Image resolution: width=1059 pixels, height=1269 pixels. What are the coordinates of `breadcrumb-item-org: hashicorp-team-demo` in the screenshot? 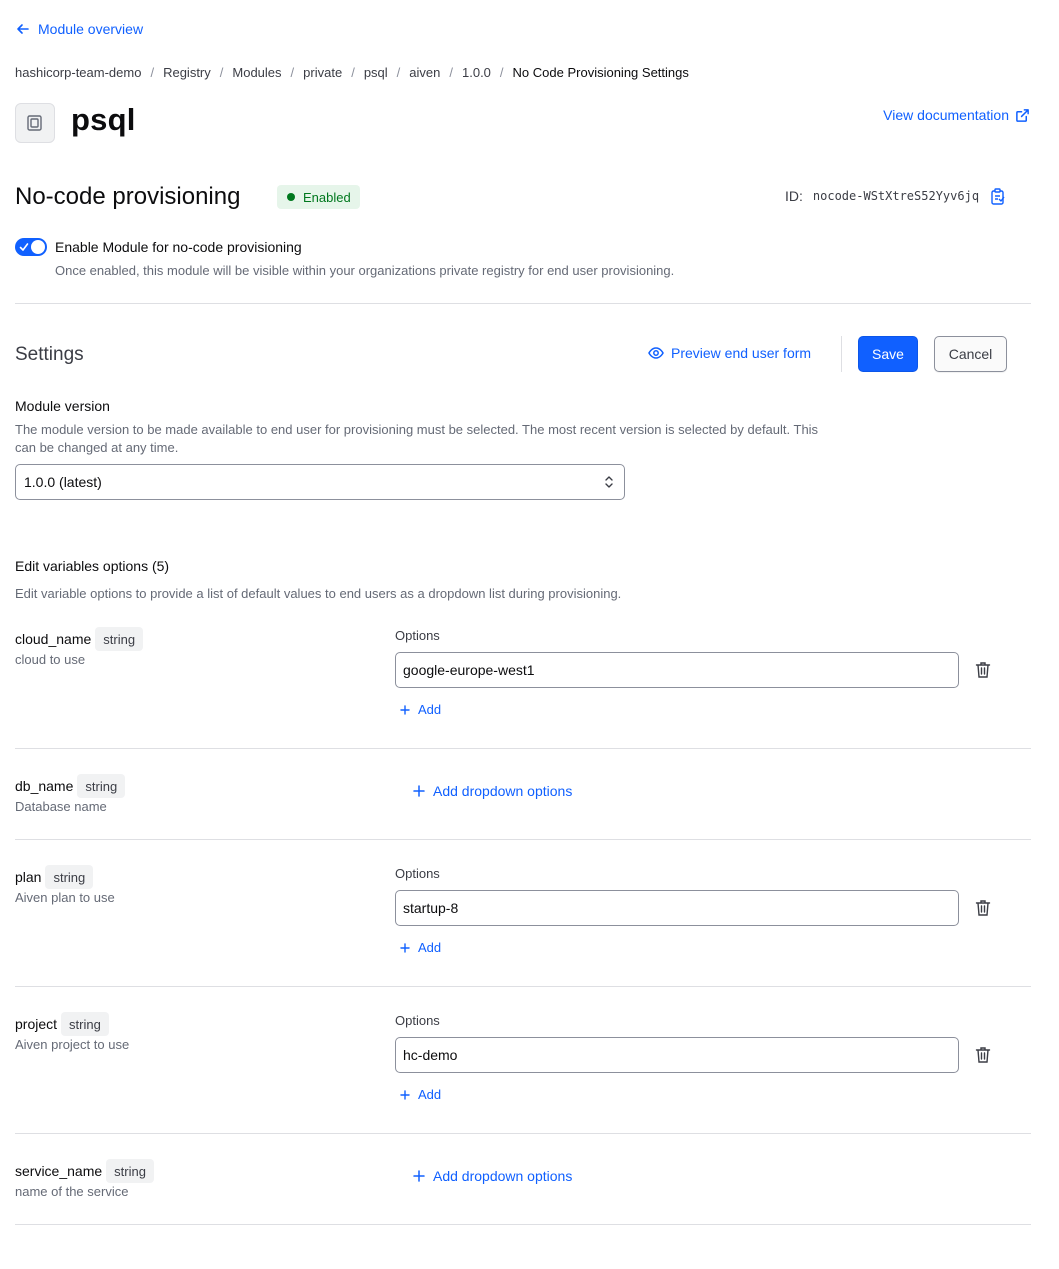 It's located at (78, 72).